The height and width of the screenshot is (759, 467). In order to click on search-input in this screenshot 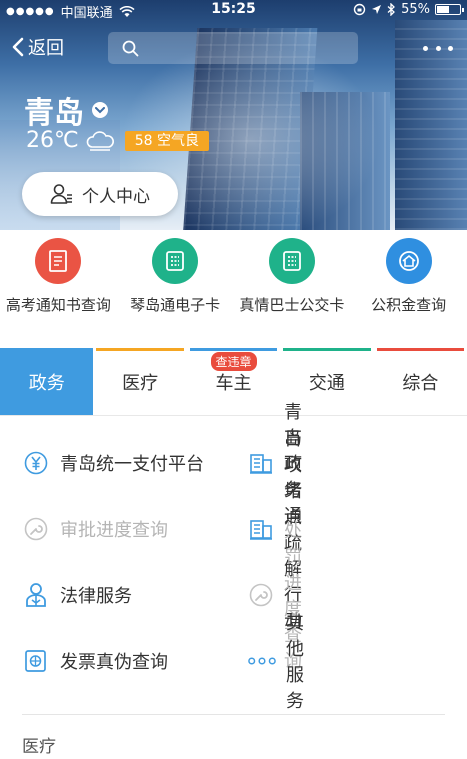, I will do `click(246, 48)`.